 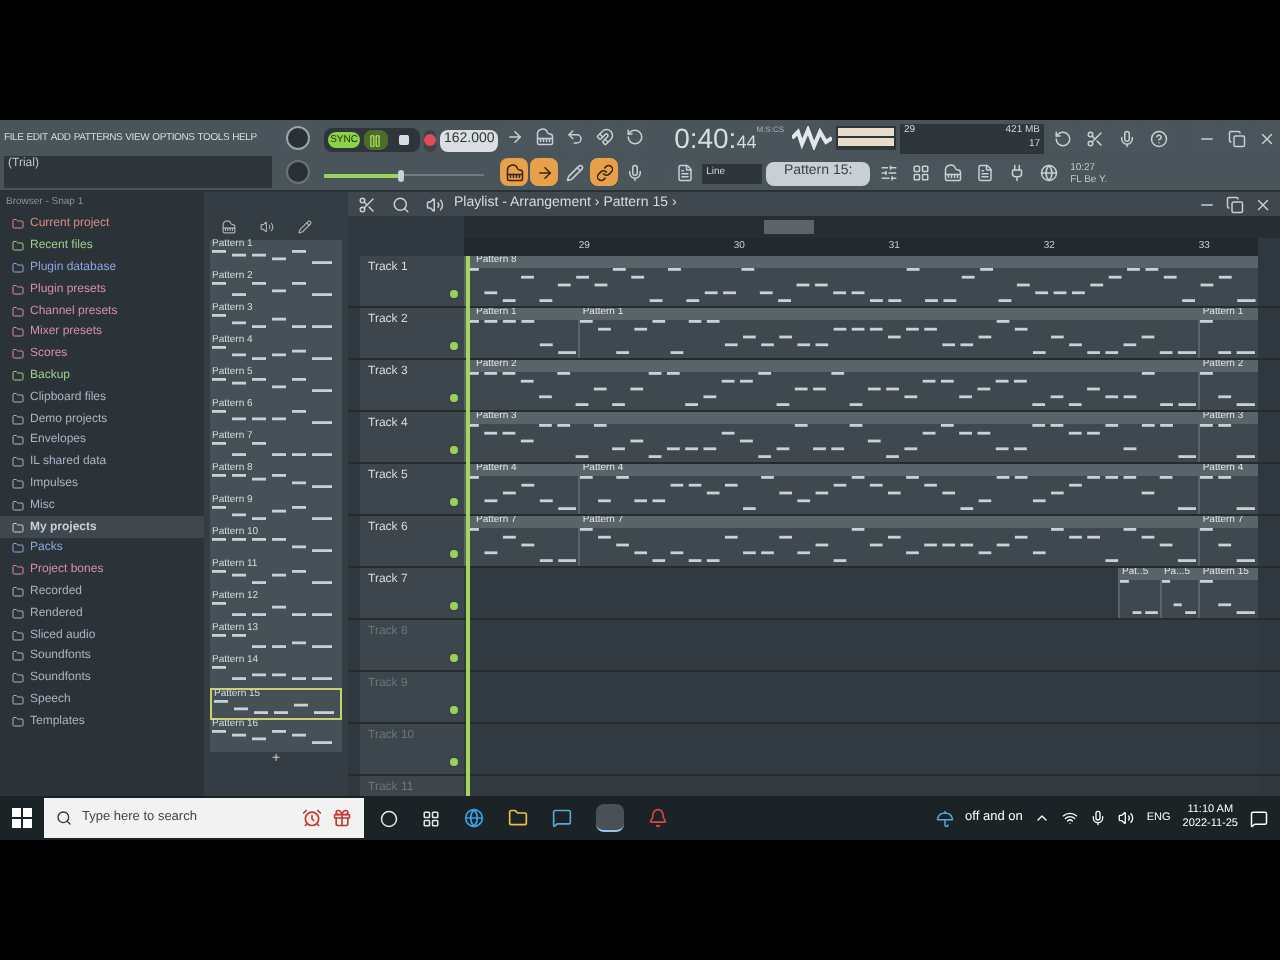 I want to click on alarm-clock-icon, so click(x=312, y=818).